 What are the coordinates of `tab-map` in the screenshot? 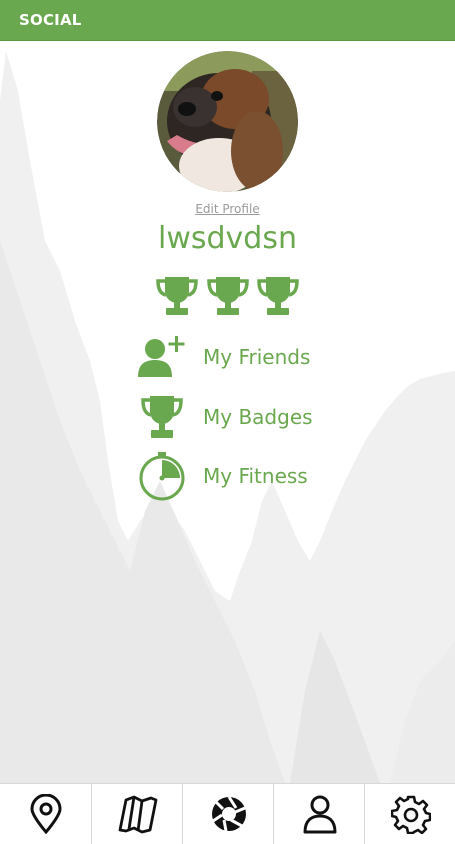 It's located at (137, 814).